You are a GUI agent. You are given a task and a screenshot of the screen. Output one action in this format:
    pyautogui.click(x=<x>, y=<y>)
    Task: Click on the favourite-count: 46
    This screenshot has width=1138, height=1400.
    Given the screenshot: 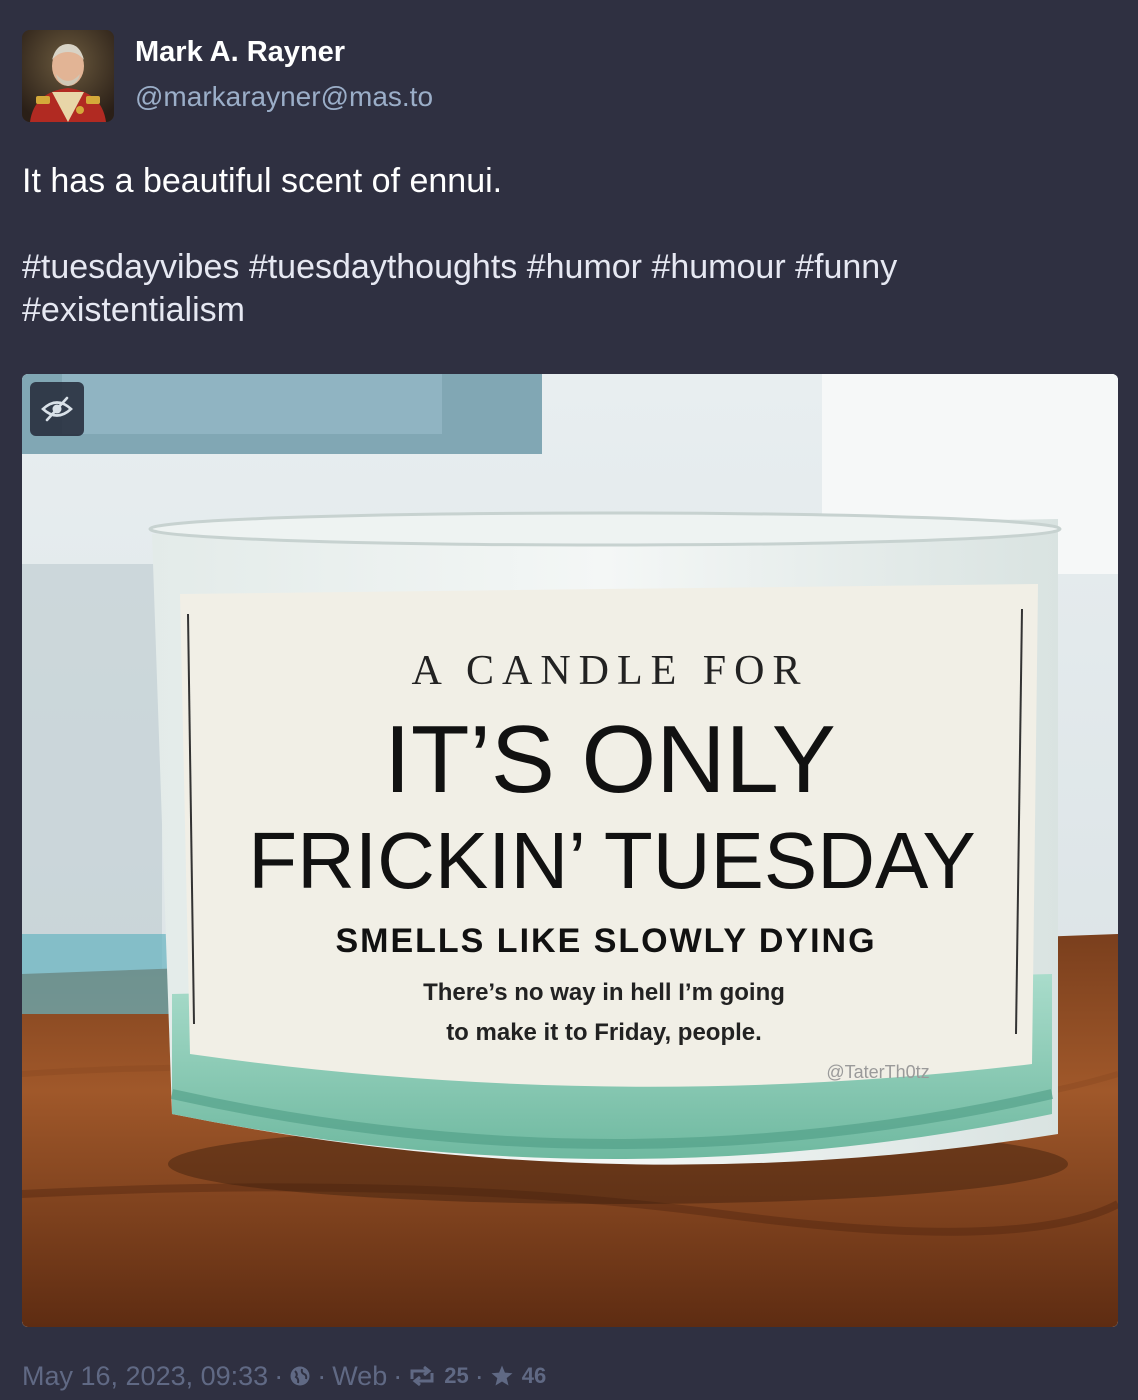 What is the action you would take?
    pyautogui.click(x=534, y=1376)
    